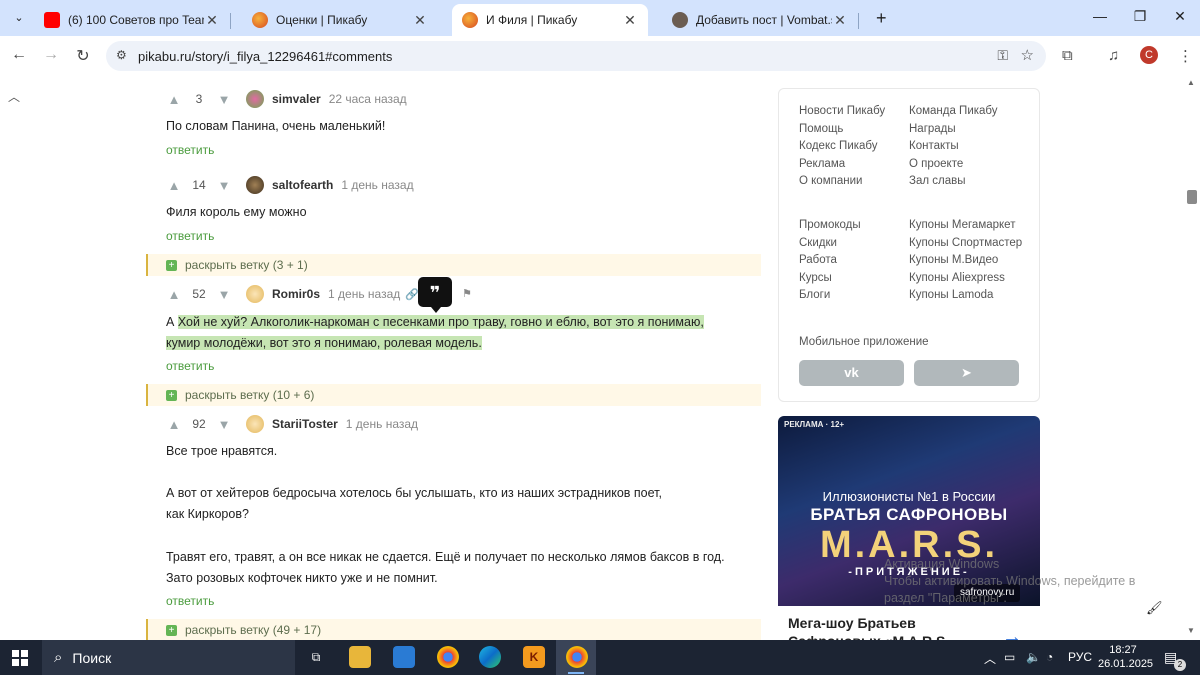 The width and height of the screenshot is (1200, 675). What do you see at coordinates (296, 294) in the screenshot?
I see `comment-author: Romir0s` at bounding box center [296, 294].